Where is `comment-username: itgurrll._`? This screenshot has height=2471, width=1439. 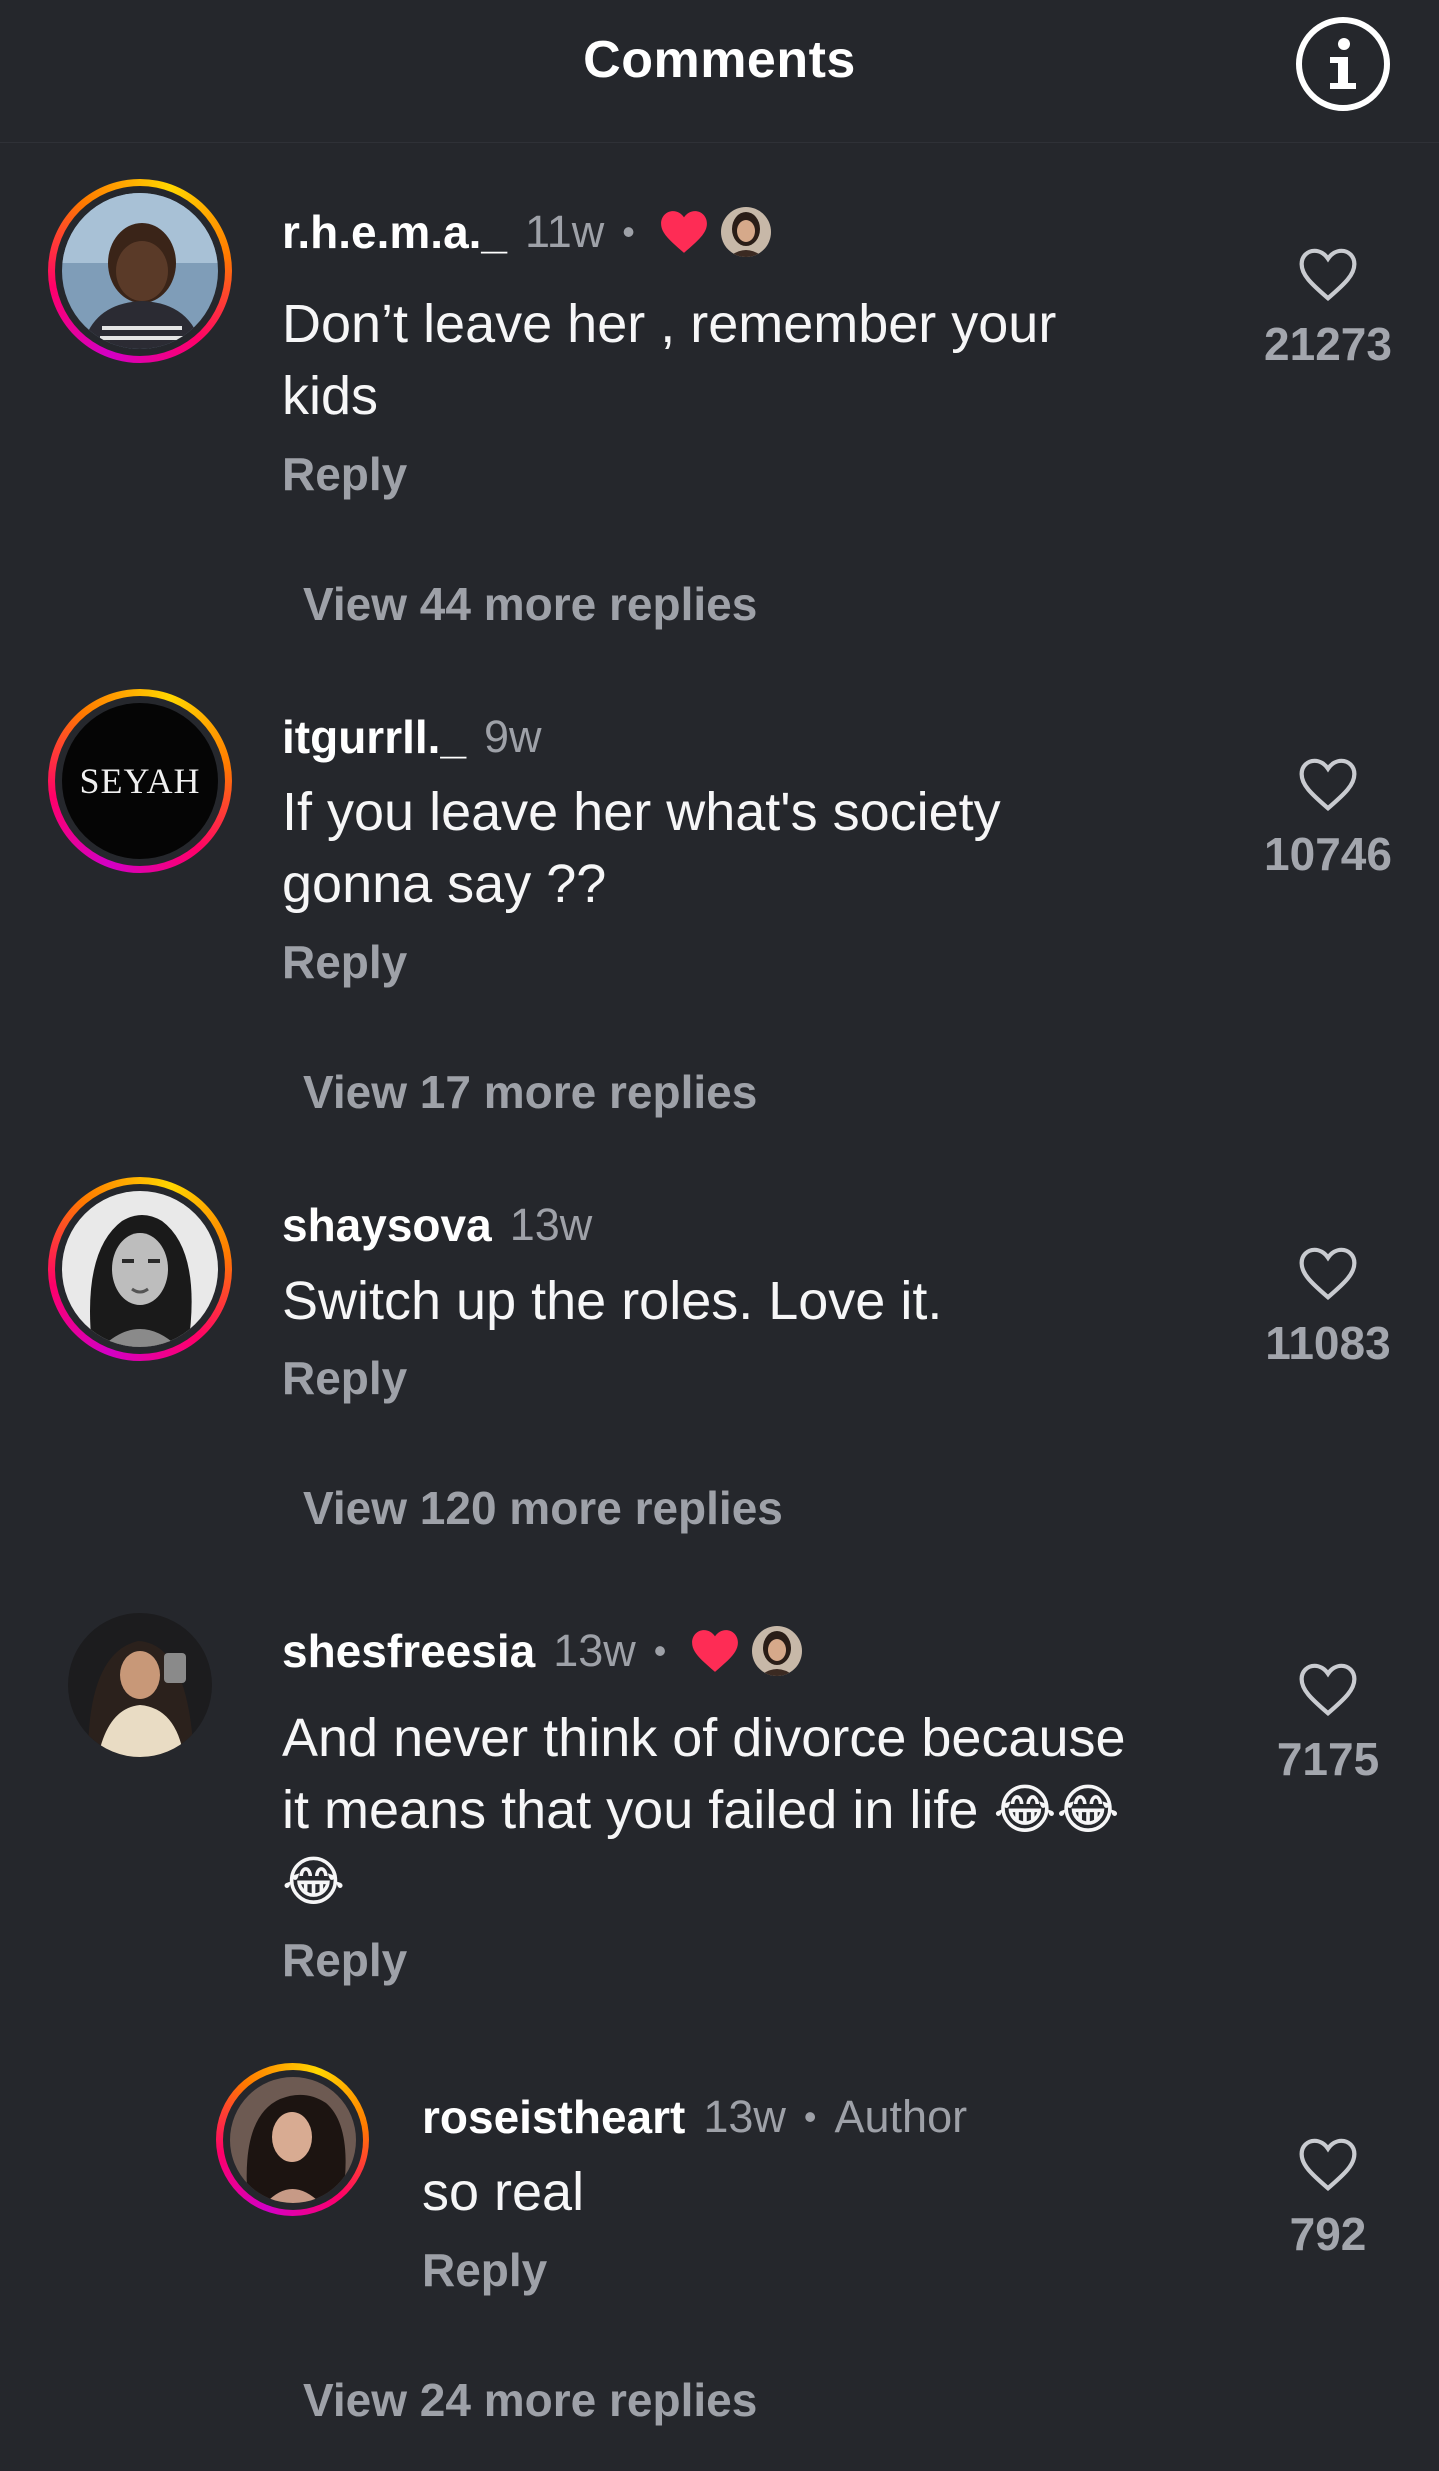 comment-username: itgurrll._ is located at coordinates (374, 737).